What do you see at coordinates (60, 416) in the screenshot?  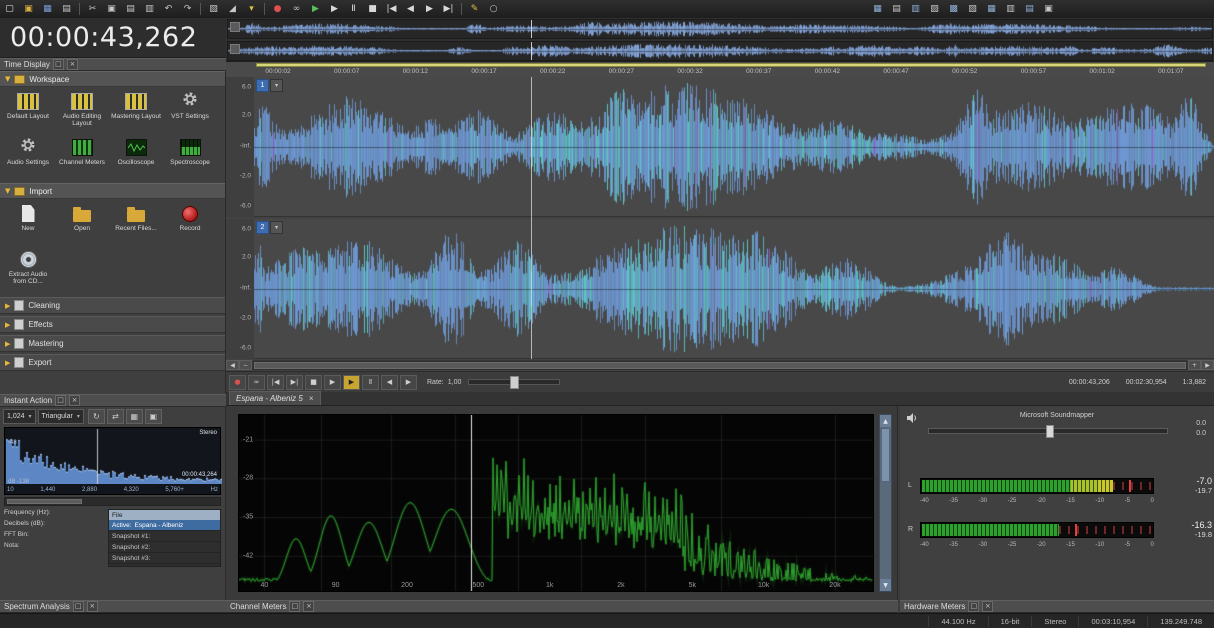 I see `window-type-select: Triangular ▾` at bounding box center [60, 416].